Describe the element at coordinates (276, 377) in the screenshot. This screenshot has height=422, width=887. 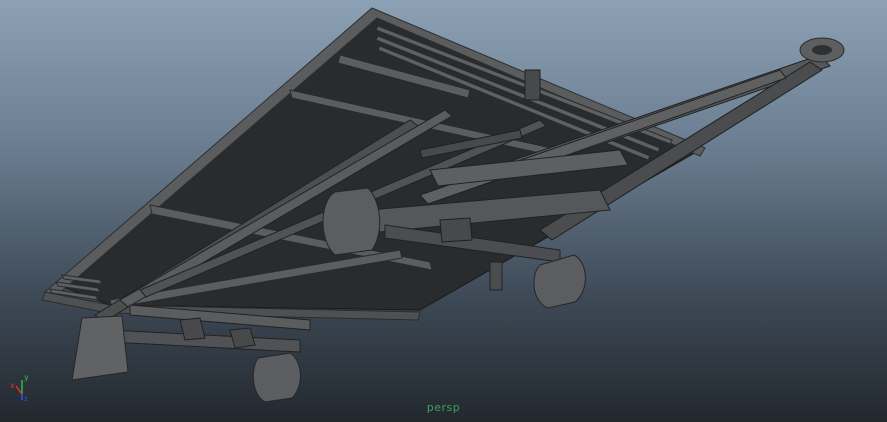
I see `rear-wheel-right` at that location.